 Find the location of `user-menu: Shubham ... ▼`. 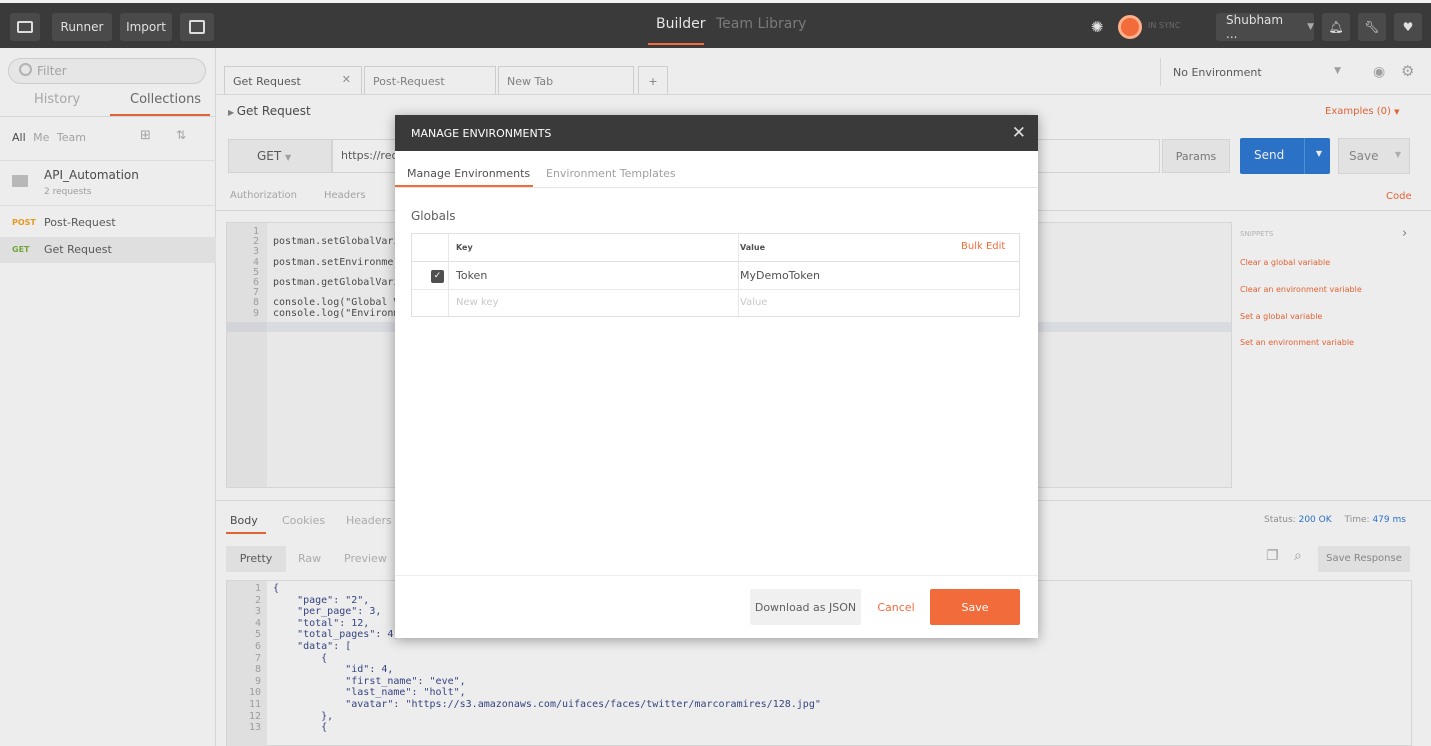

user-menu: Shubham ... ▼ is located at coordinates (1265, 27).